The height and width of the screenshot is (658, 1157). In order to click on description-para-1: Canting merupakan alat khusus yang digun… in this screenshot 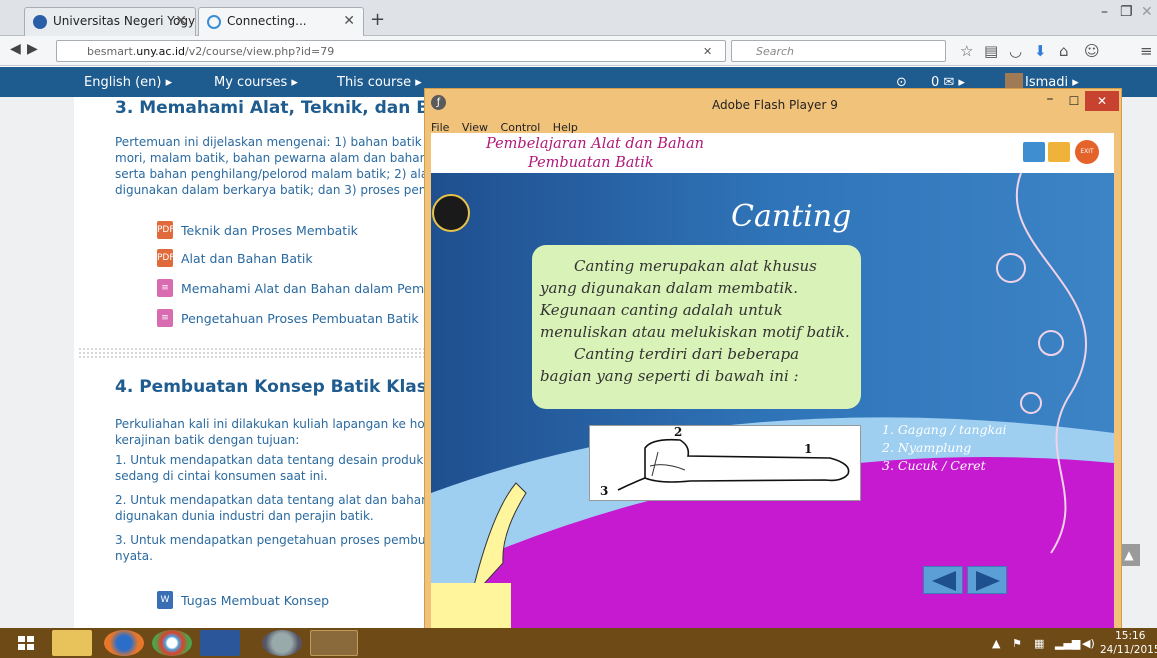, I will do `click(695, 299)`.